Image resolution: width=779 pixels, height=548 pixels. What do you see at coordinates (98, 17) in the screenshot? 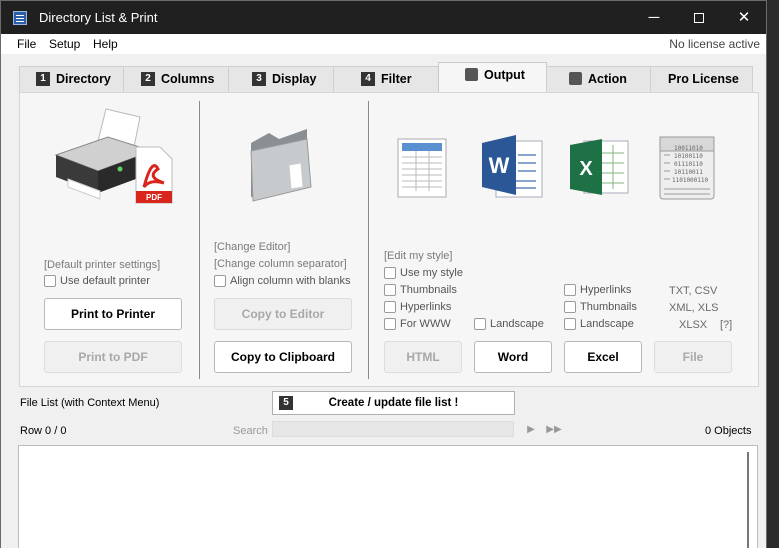
I see `window-title: Directory List & Print` at bounding box center [98, 17].